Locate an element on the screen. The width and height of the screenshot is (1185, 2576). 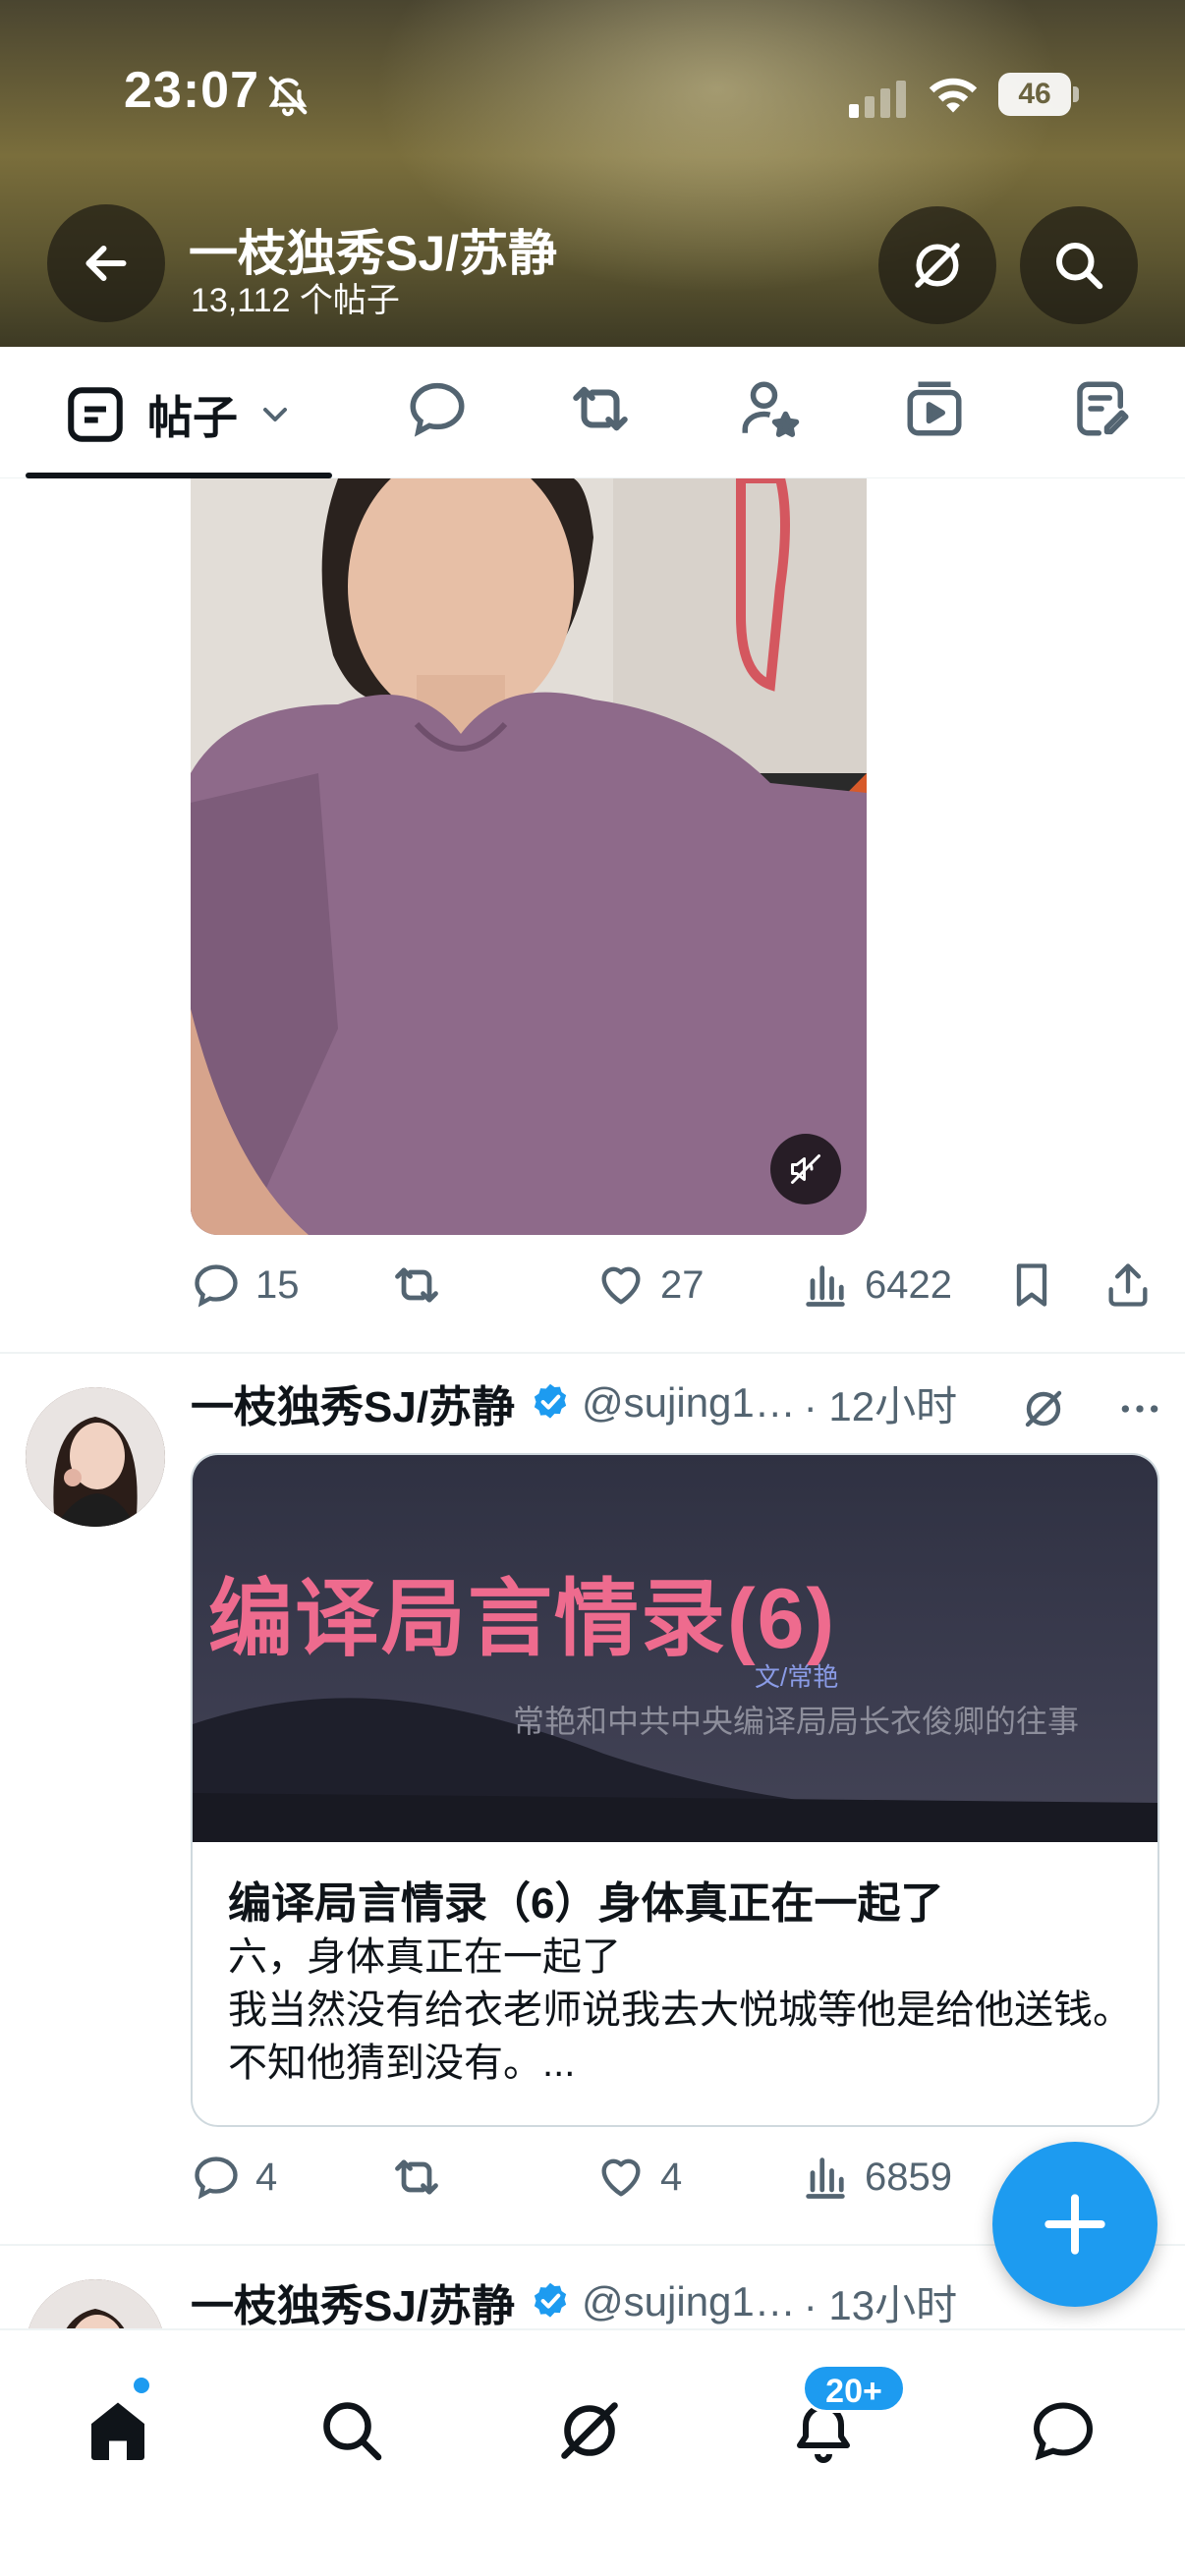
tab-replies is located at coordinates (438, 410).